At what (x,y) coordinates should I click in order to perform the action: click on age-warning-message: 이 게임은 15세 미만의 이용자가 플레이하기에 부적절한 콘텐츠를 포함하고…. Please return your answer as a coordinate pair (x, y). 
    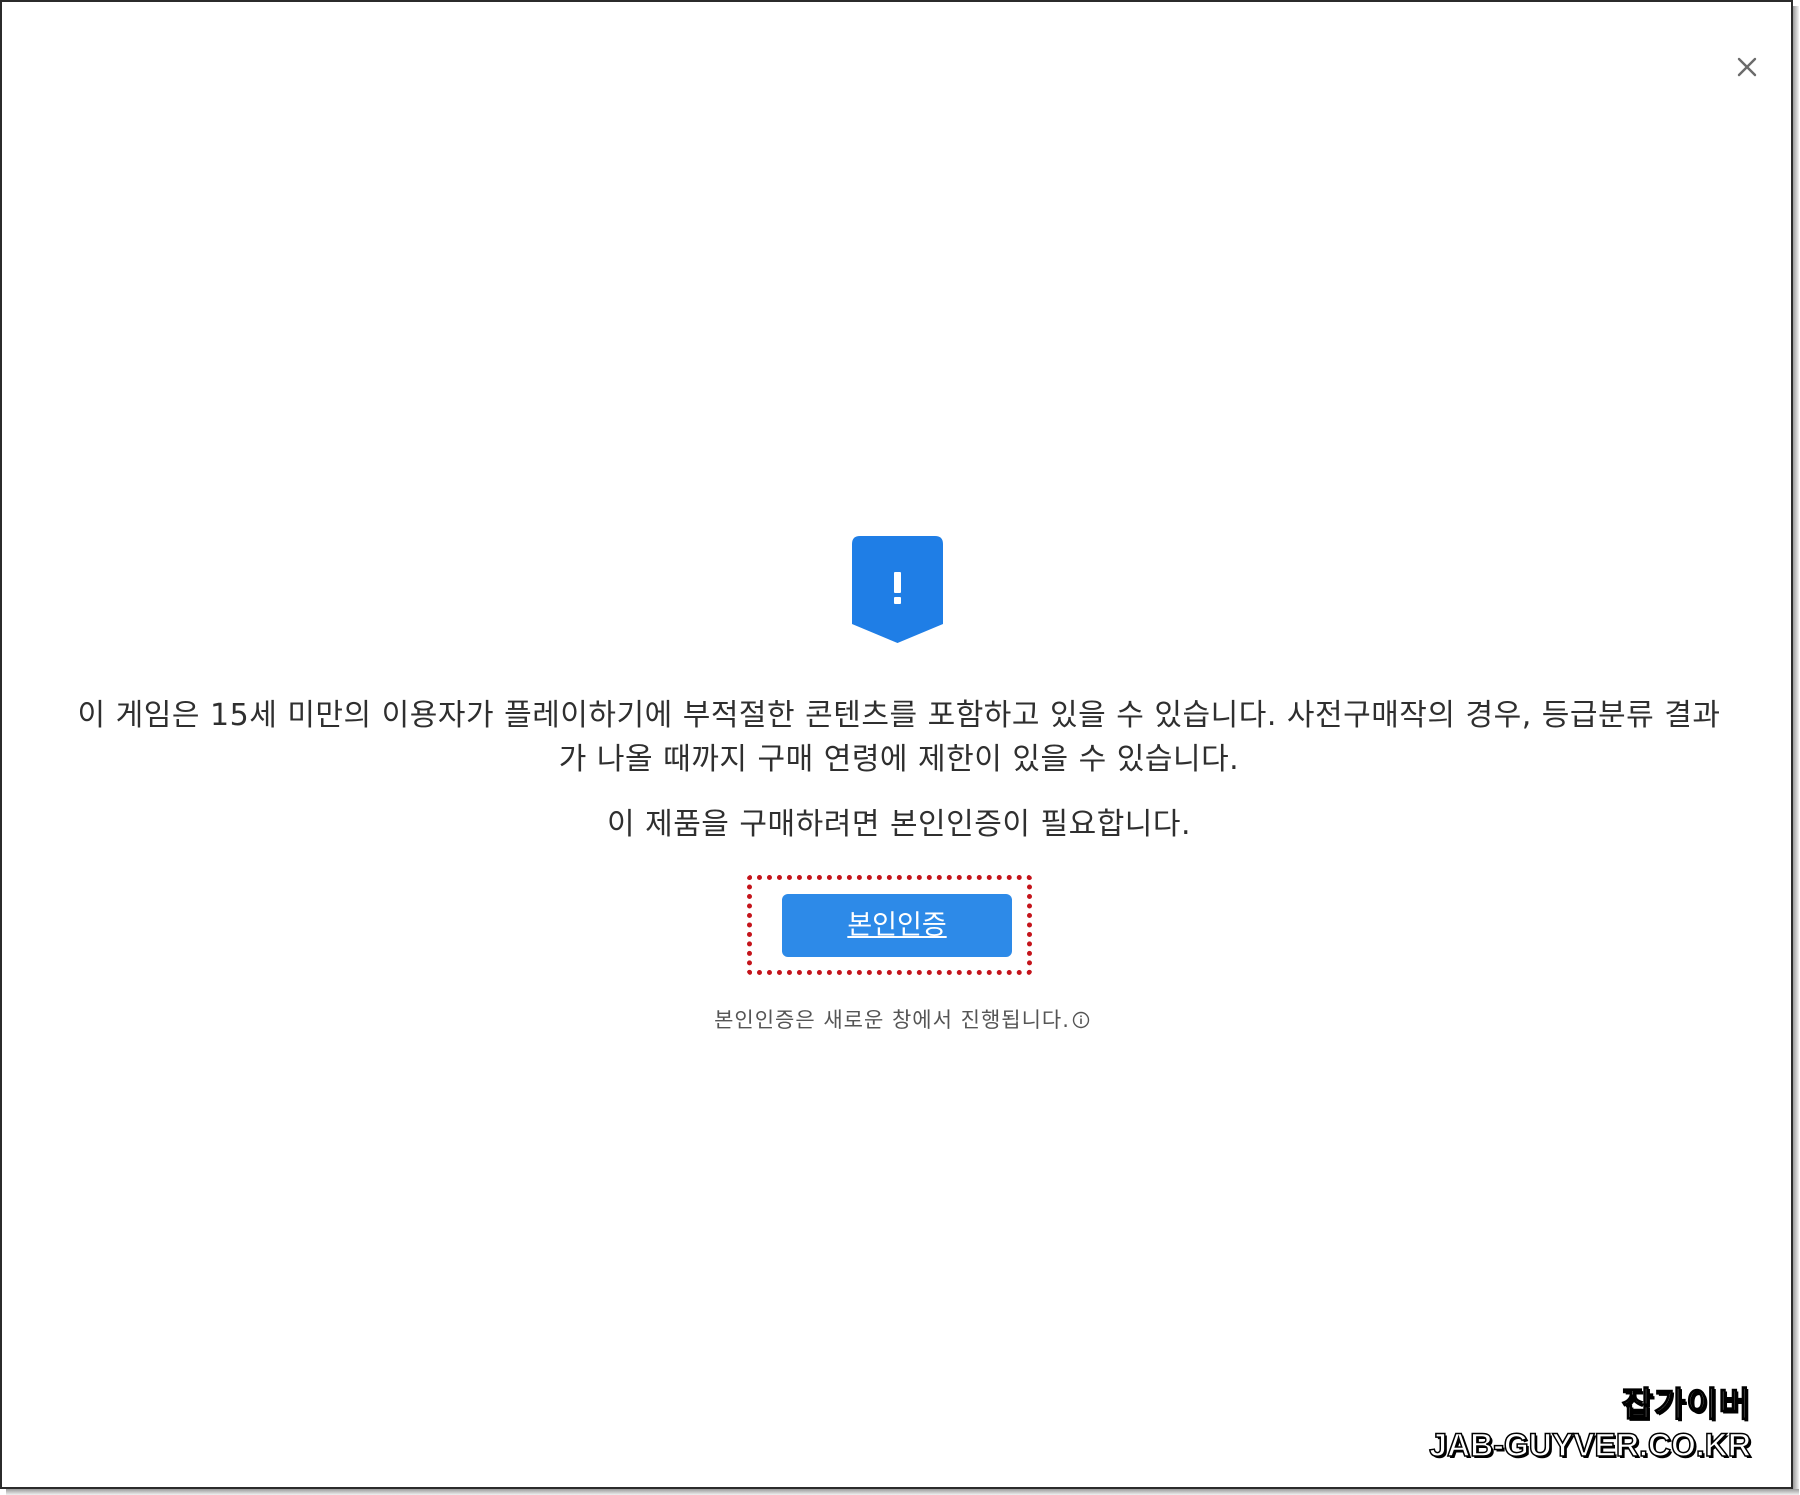
    Looking at the image, I should click on (899, 738).